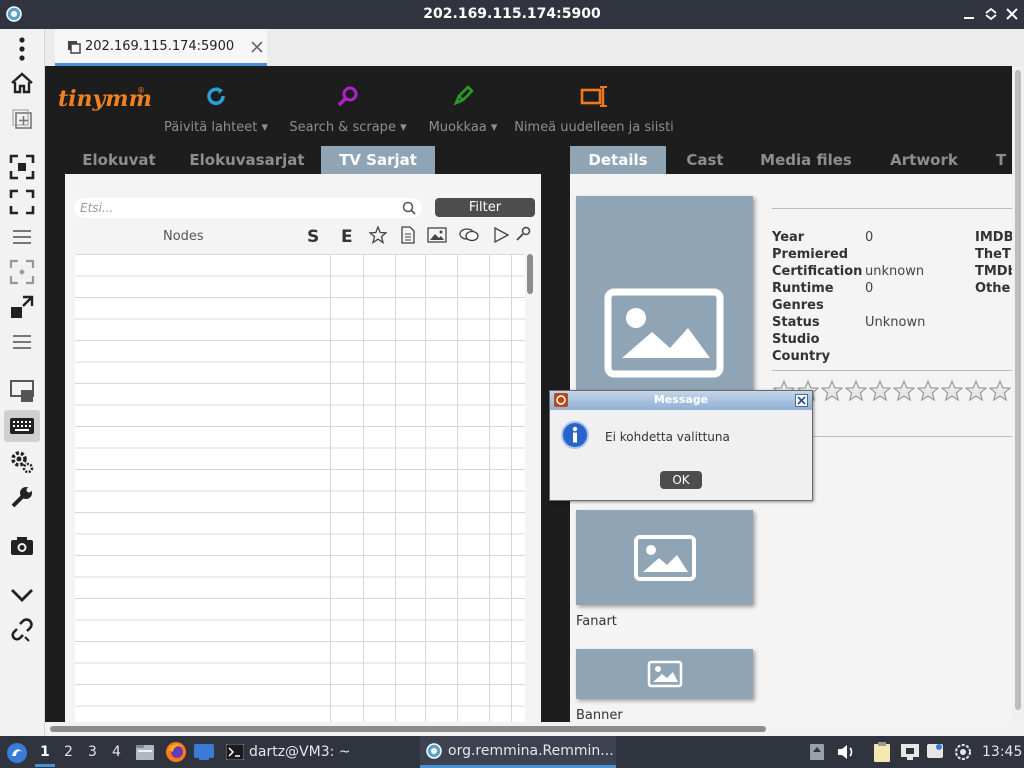  What do you see at coordinates (801, 400) in the screenshot?
I see `dialog-close-icon` at bounding box center [801, 400].